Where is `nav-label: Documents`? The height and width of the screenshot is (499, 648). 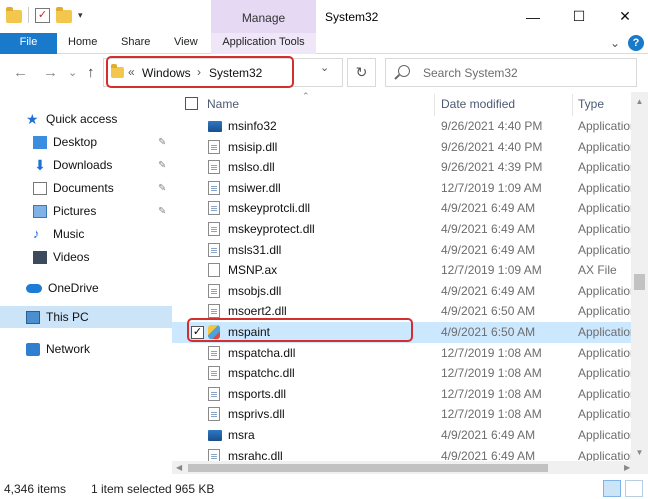
nav-label: Documents is located at coordinates (83, 188).